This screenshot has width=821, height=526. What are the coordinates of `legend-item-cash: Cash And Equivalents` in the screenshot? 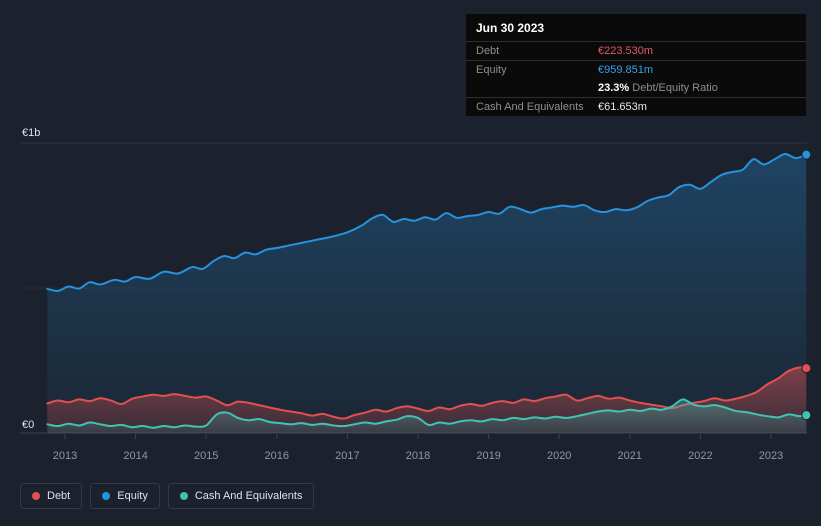 It's located at (241, 496).